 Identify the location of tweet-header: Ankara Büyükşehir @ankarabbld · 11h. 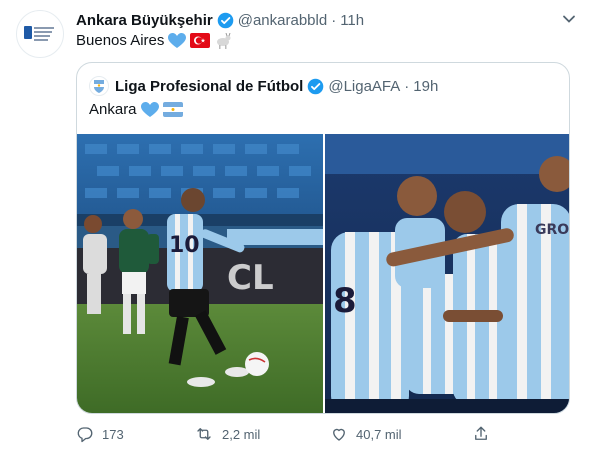
(317, 20).